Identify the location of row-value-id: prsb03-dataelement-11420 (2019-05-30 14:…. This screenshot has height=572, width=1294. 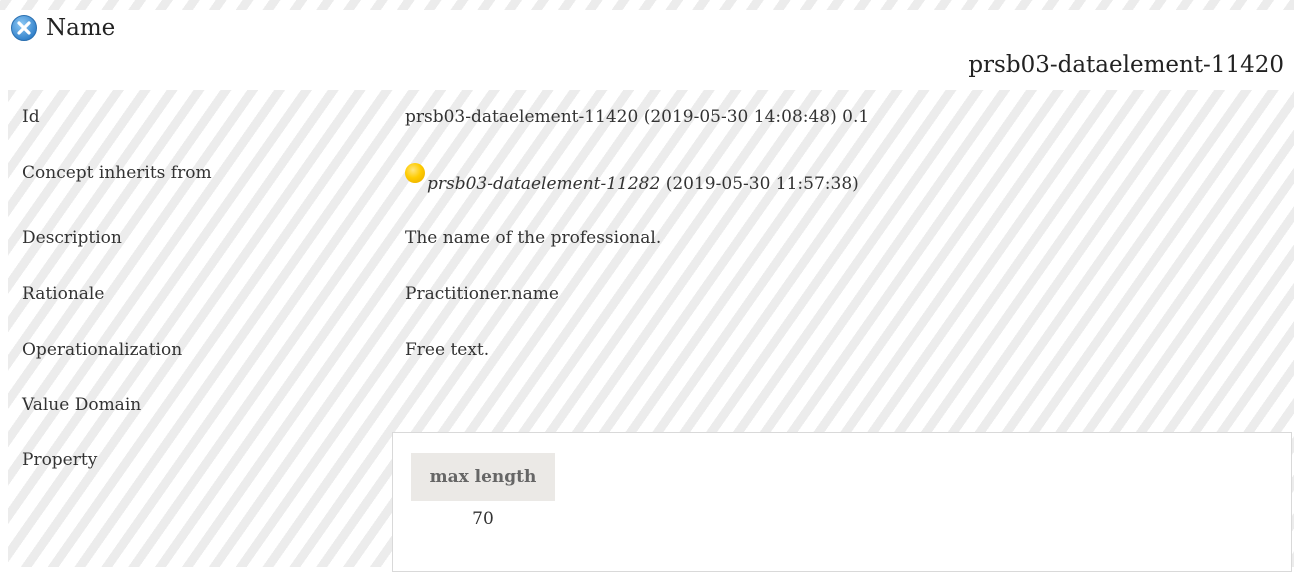
(637, 117).